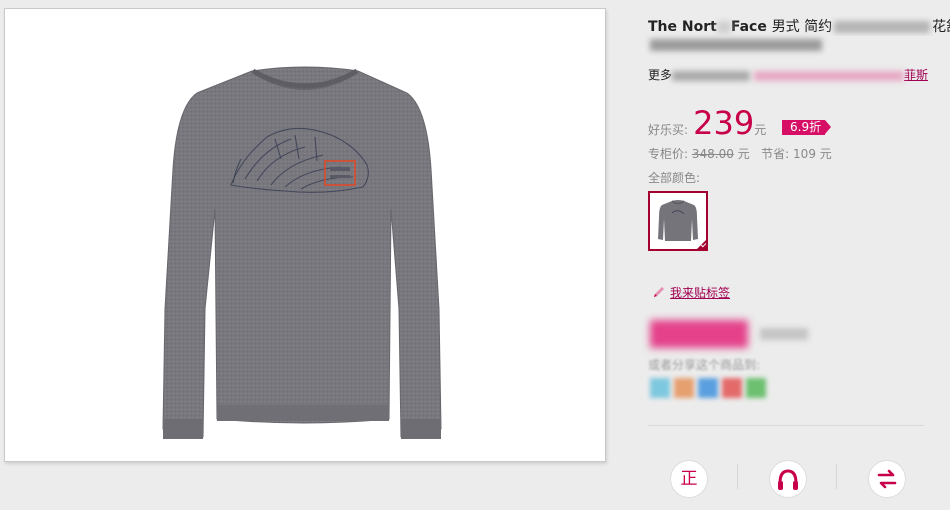 This screenshot has width=950, height=510. Describe the element at coordinates (748, 27) in the screenshot. I see `title-part-2: Face` at that location.